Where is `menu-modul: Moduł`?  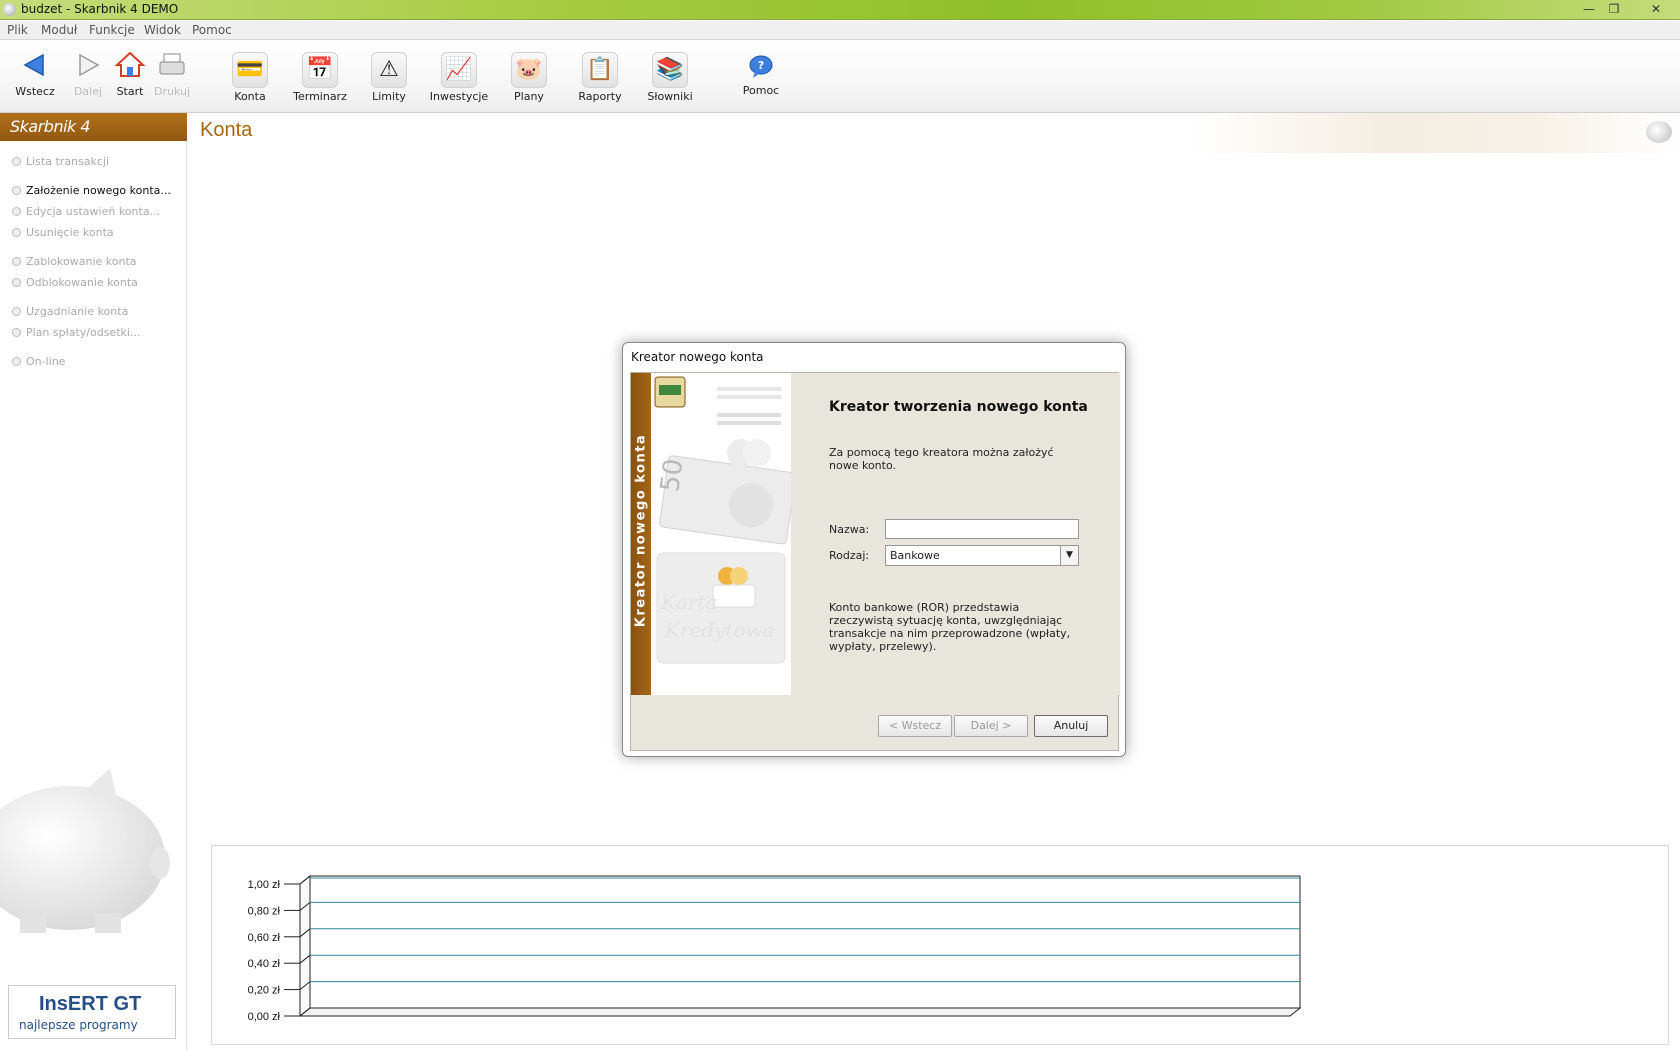 menu-modul: Moduł is located at coordinates (59, 30).